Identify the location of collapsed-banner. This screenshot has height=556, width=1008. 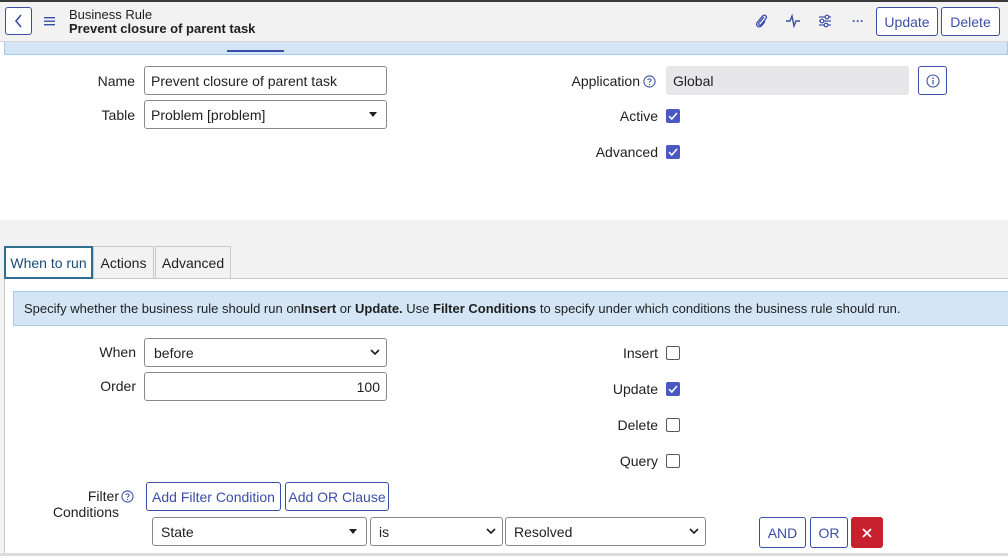
(506, 48).